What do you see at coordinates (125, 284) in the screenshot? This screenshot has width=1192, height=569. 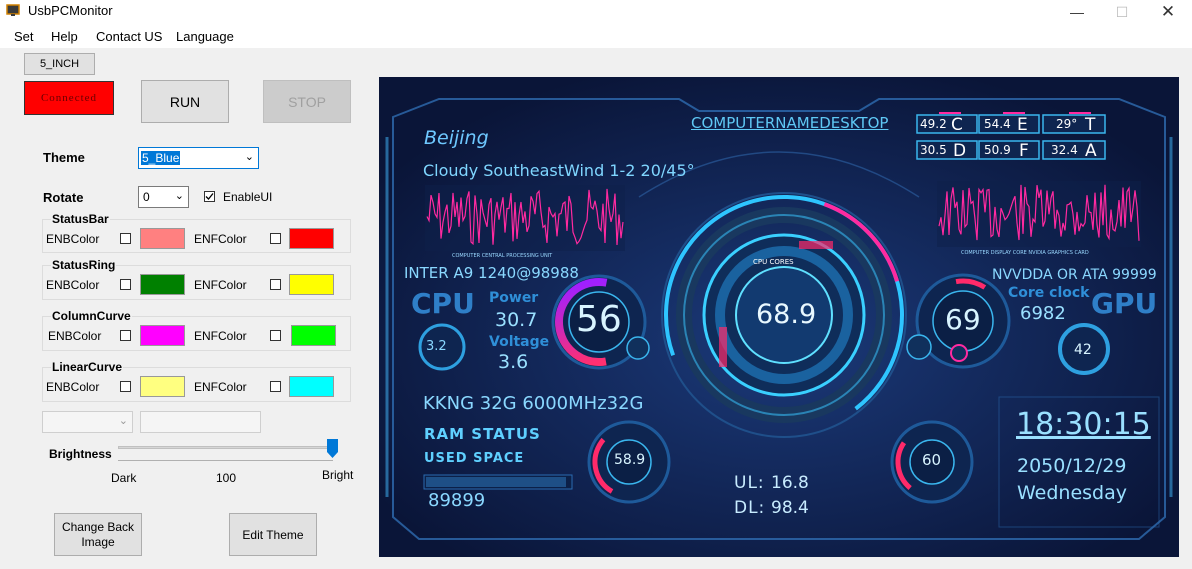 I see `statusring-enb-checkbox` at bounding box center [125, 284].